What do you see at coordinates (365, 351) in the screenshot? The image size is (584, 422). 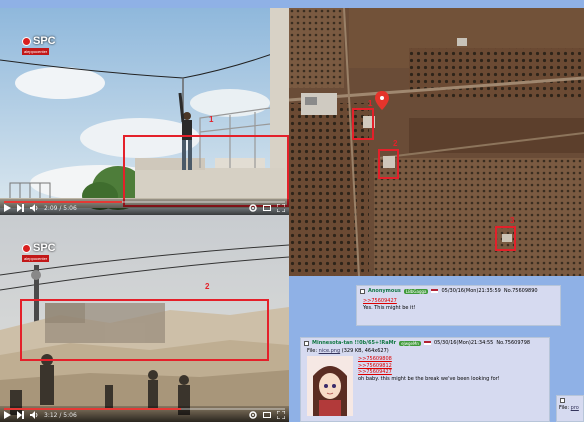 I see `file-meta: (329 KB, 464x627)` at bounding box center [365, 351].